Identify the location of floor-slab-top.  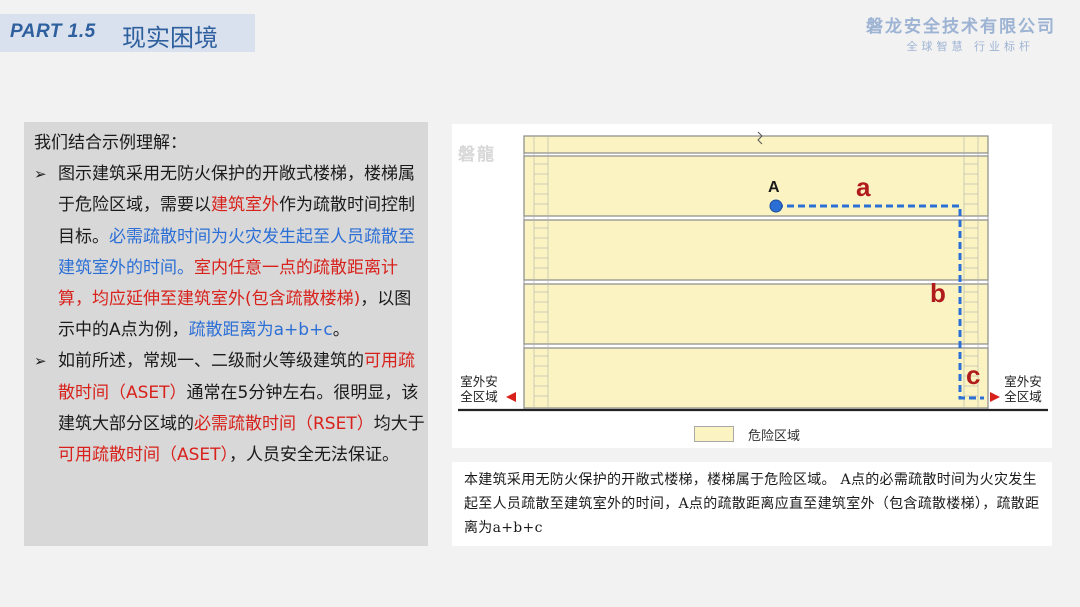
(756, 144).